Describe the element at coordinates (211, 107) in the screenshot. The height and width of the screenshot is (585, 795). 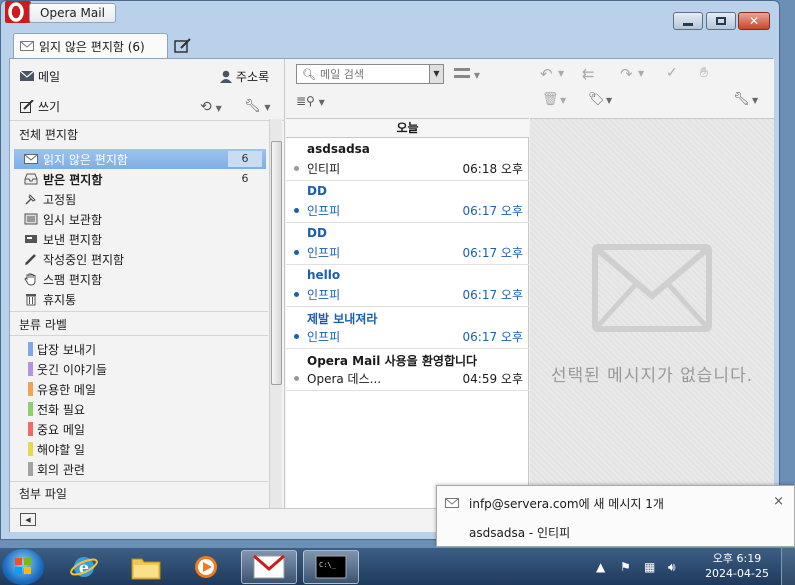
I see `sync-dropdown: ⟲ ▼` at that location.